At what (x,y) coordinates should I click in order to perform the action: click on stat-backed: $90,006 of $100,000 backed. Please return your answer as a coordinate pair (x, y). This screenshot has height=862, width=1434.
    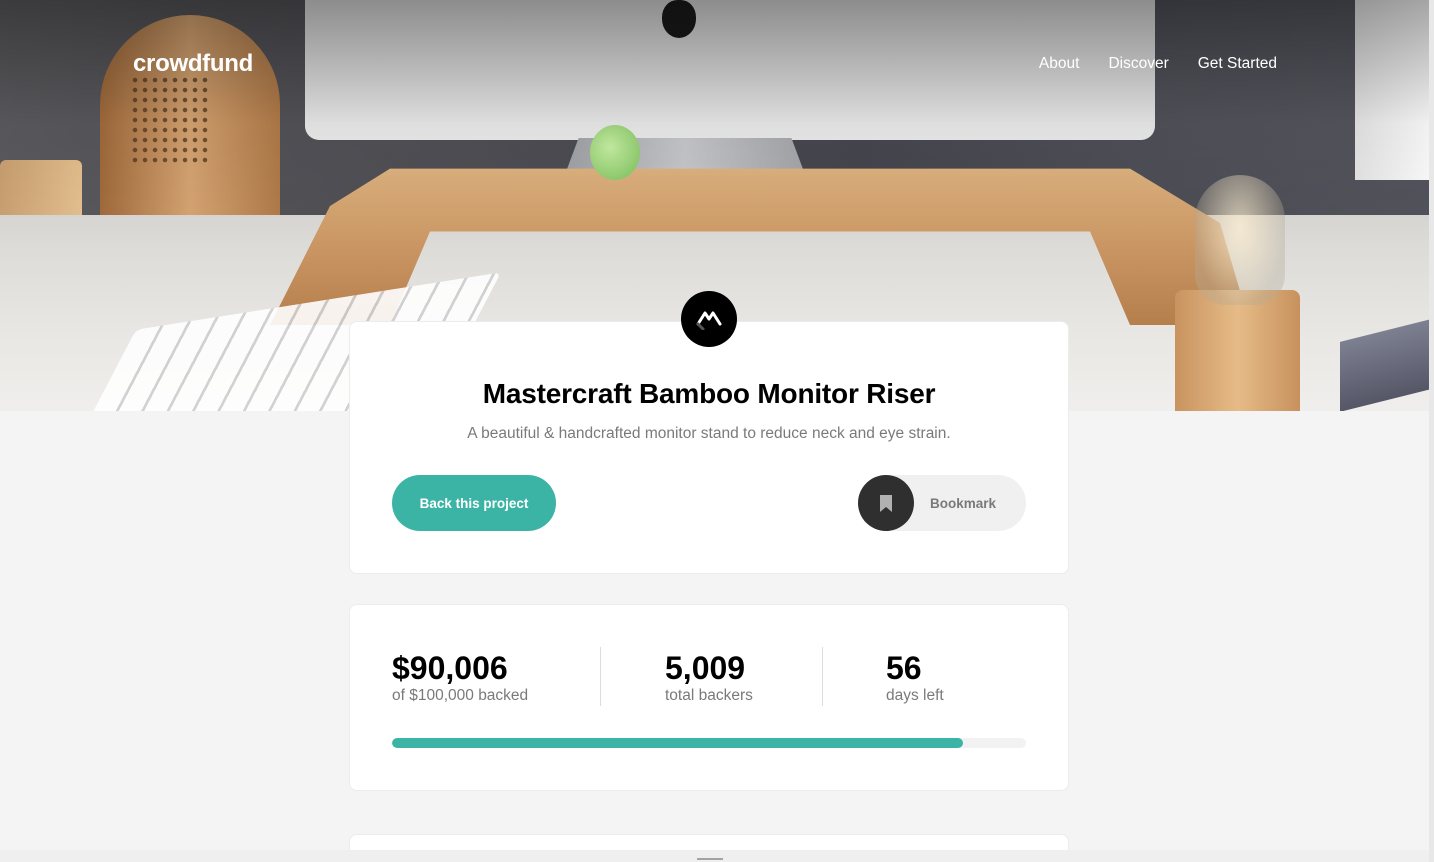
    Looking at the image, I should click on (460, 677).